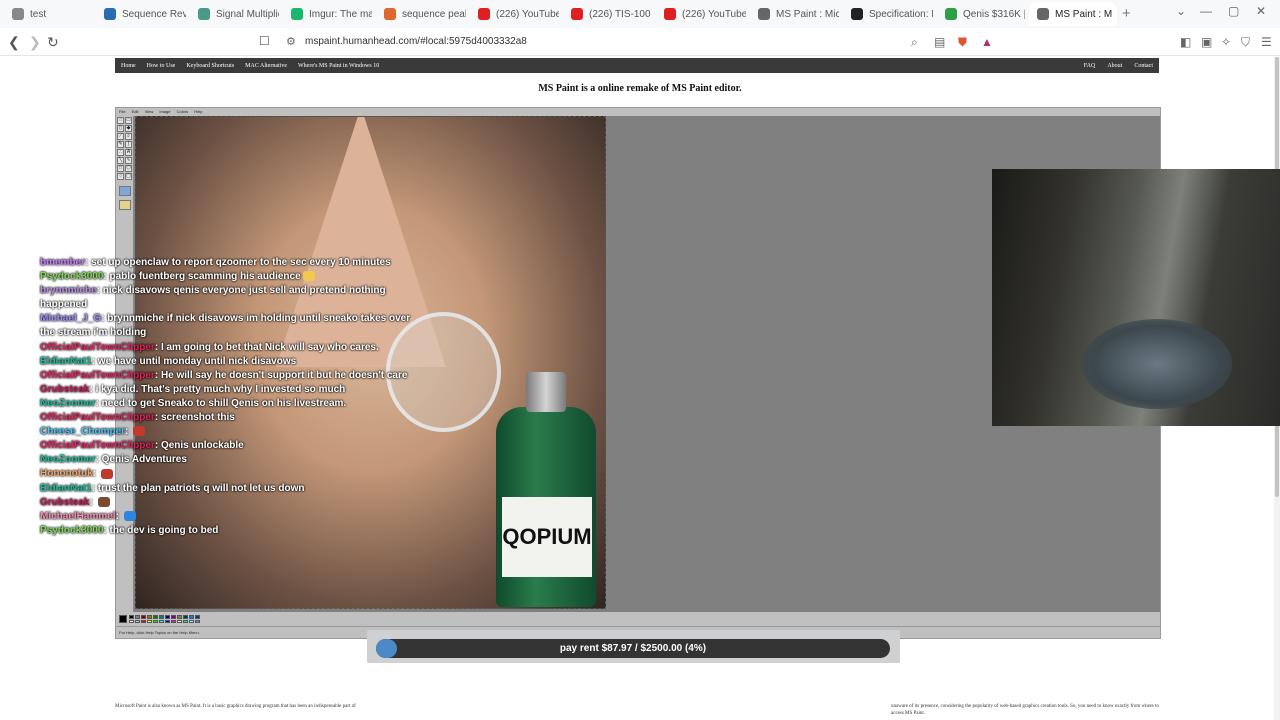 This screenshot has height=720, width=1280. Describe the element at coordinates (1143, 66) in the screenshot. I see `nav-contact: Contact` at that location.